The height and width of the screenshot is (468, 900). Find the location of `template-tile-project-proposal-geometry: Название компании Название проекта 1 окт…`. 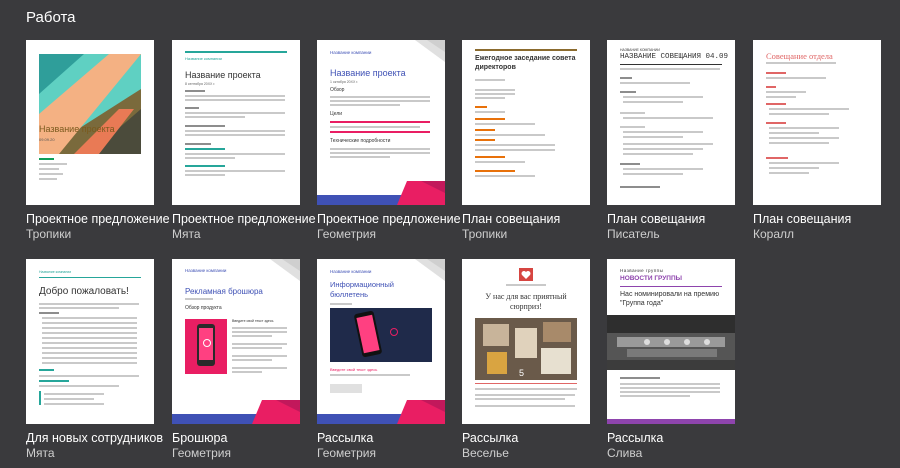

template-tile-project-proposal-geometry: Название компании Название проекта 1 окт… is located at coordinates (389, 141).